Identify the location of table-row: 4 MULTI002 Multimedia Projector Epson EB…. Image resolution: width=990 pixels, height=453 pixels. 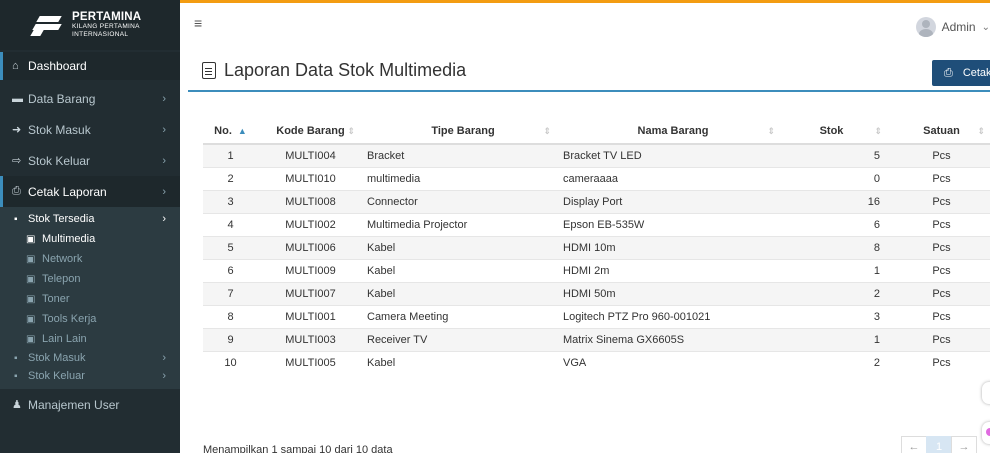
(596, 224).